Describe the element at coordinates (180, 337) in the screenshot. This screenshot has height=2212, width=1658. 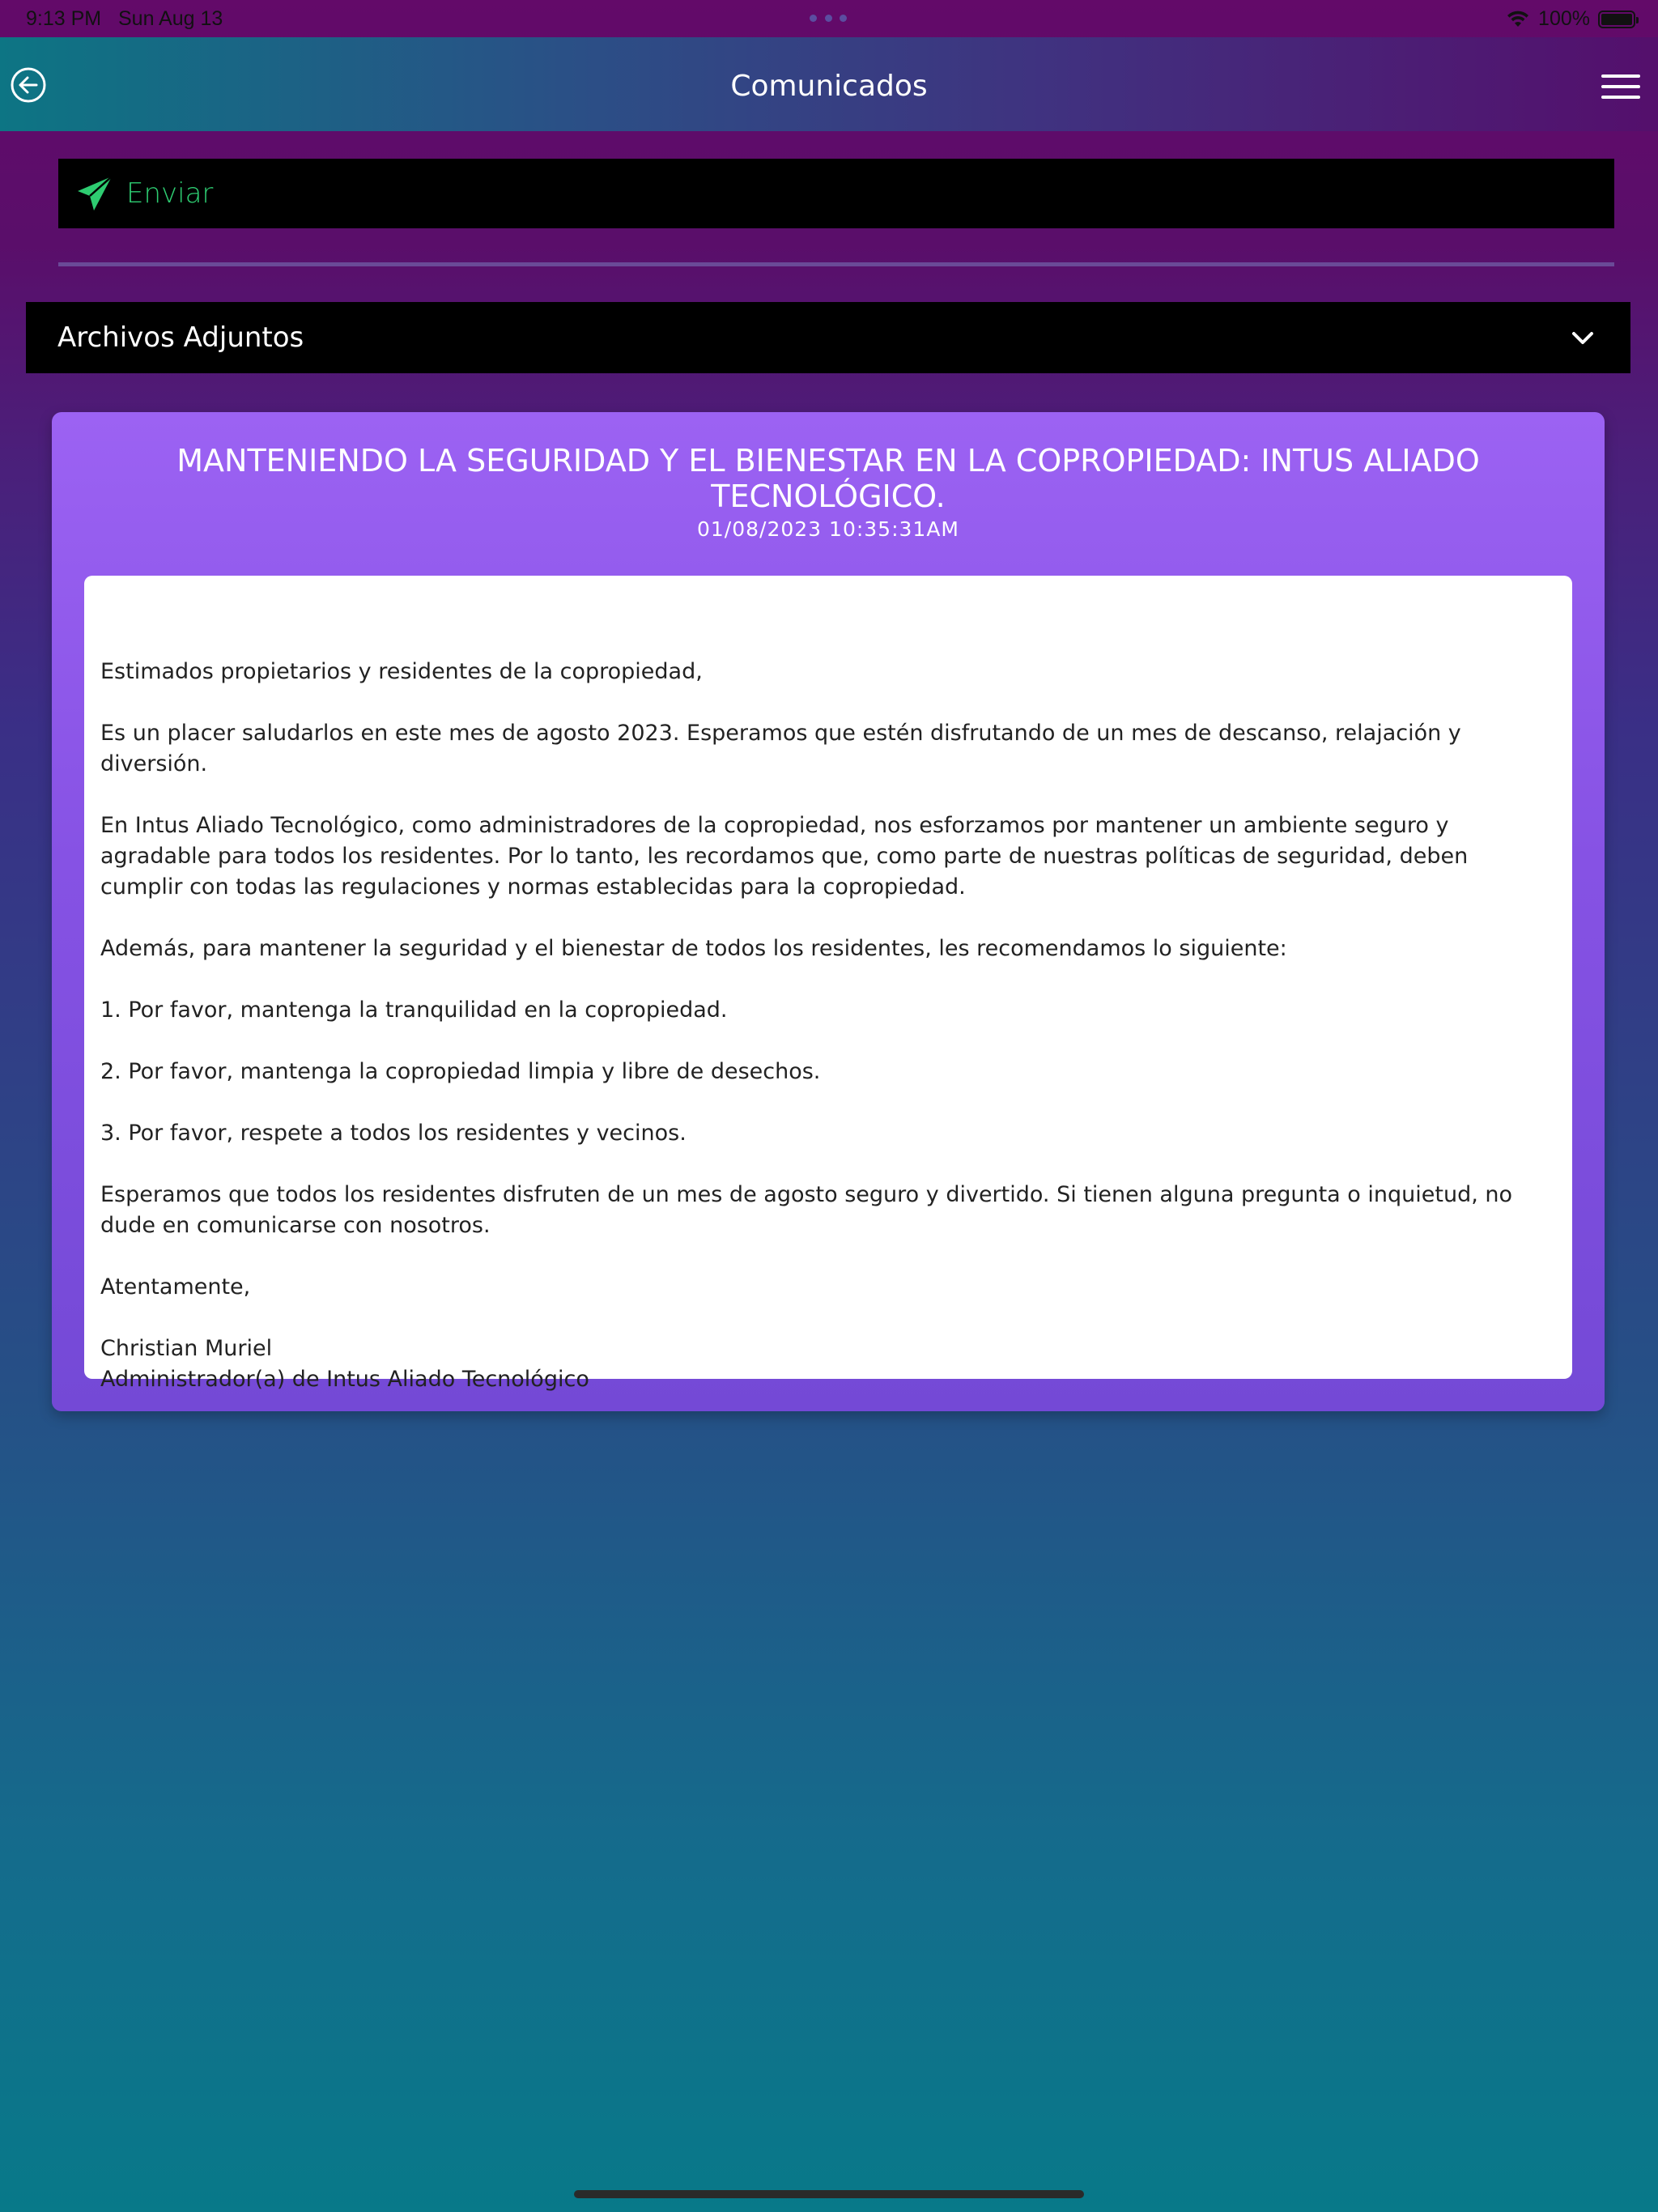
I see `attachments-label: Archivos Adjuntos` at that location.